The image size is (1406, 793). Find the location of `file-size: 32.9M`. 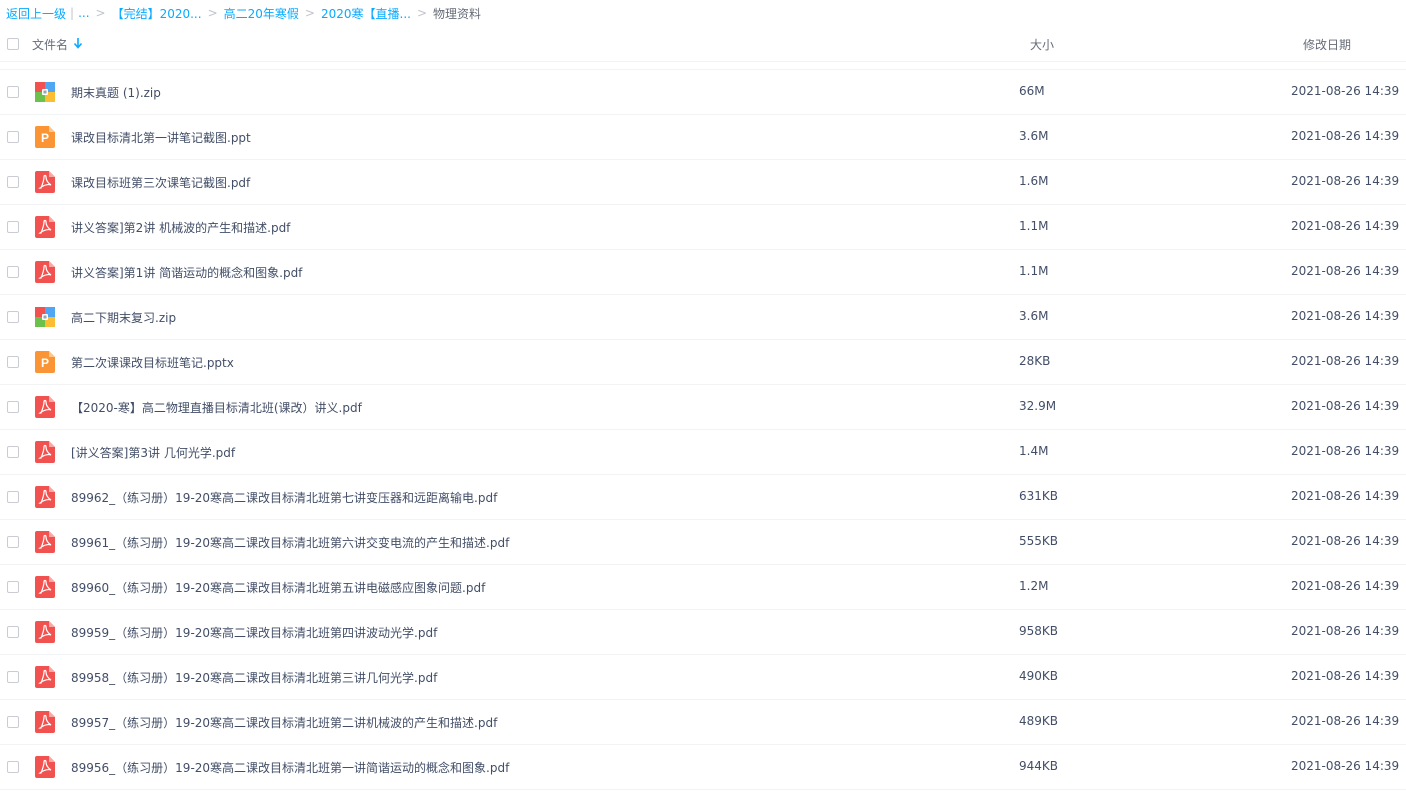

file-size: 32.9M is located at coordinates (1038, 406).